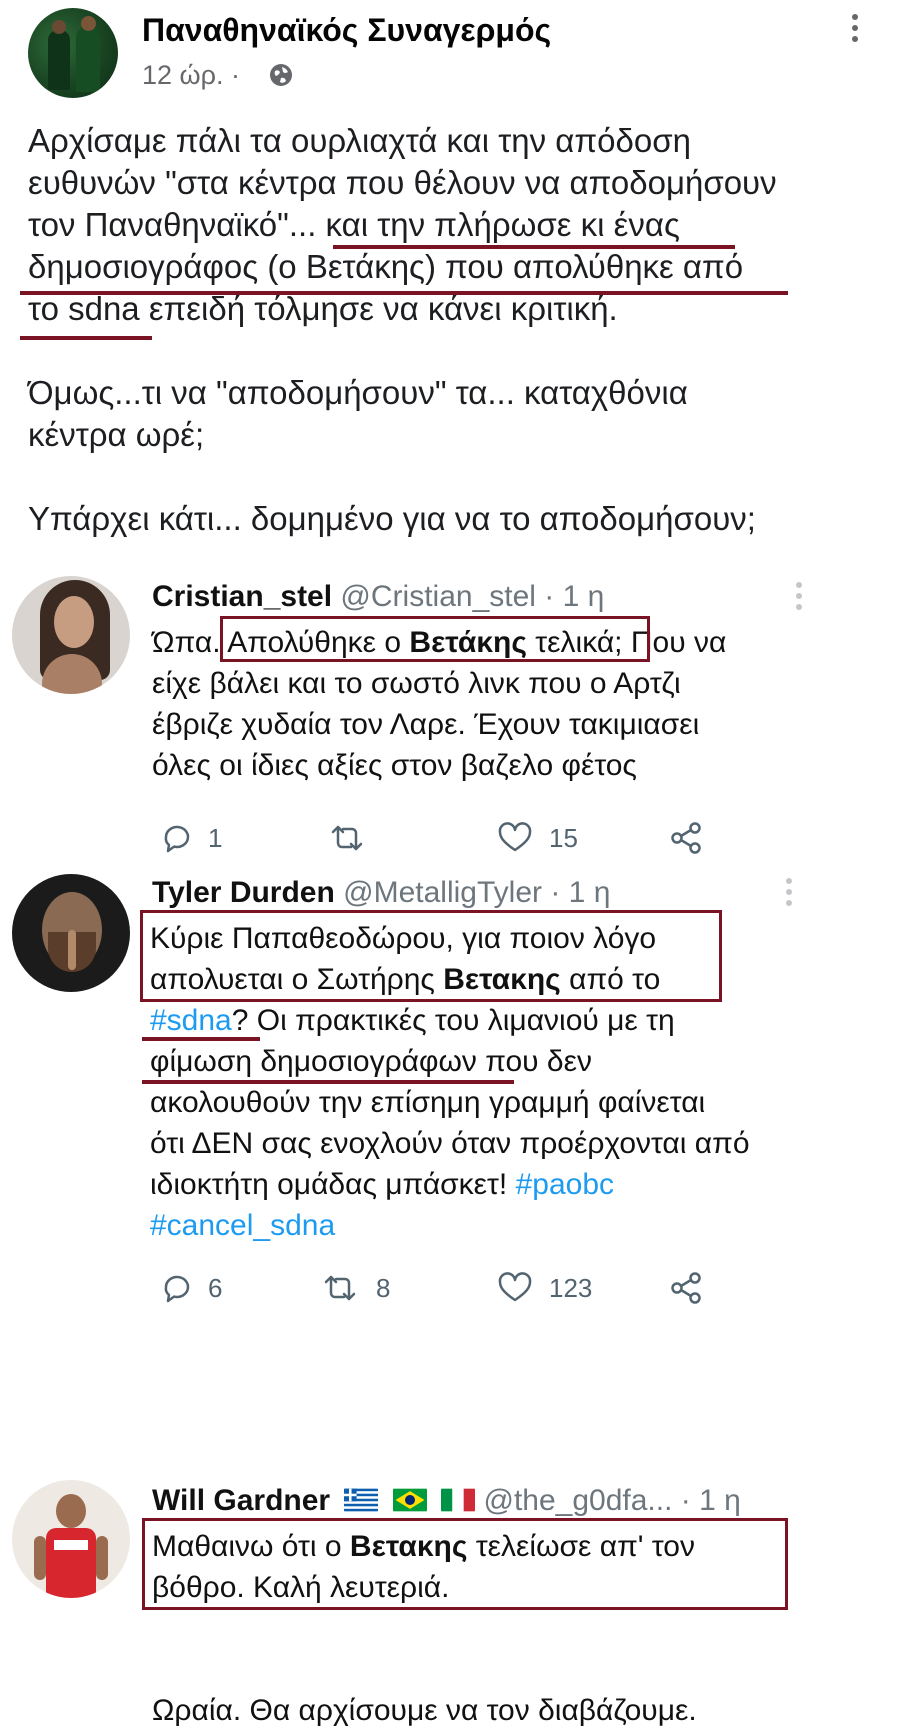 This screenshot has height=1731, width=901. Describe the element at coordinates (381, 893) in the screenshot. I see `tweet-author: Tyler Durden @MetalligTyler · 1 η` at that location.